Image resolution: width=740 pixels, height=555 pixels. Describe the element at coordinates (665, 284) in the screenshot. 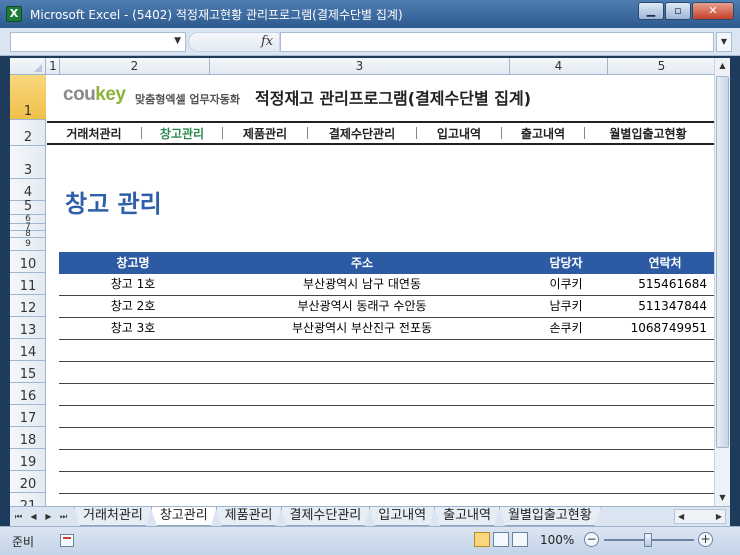

I see `contact-cell: 515461684` at that location.